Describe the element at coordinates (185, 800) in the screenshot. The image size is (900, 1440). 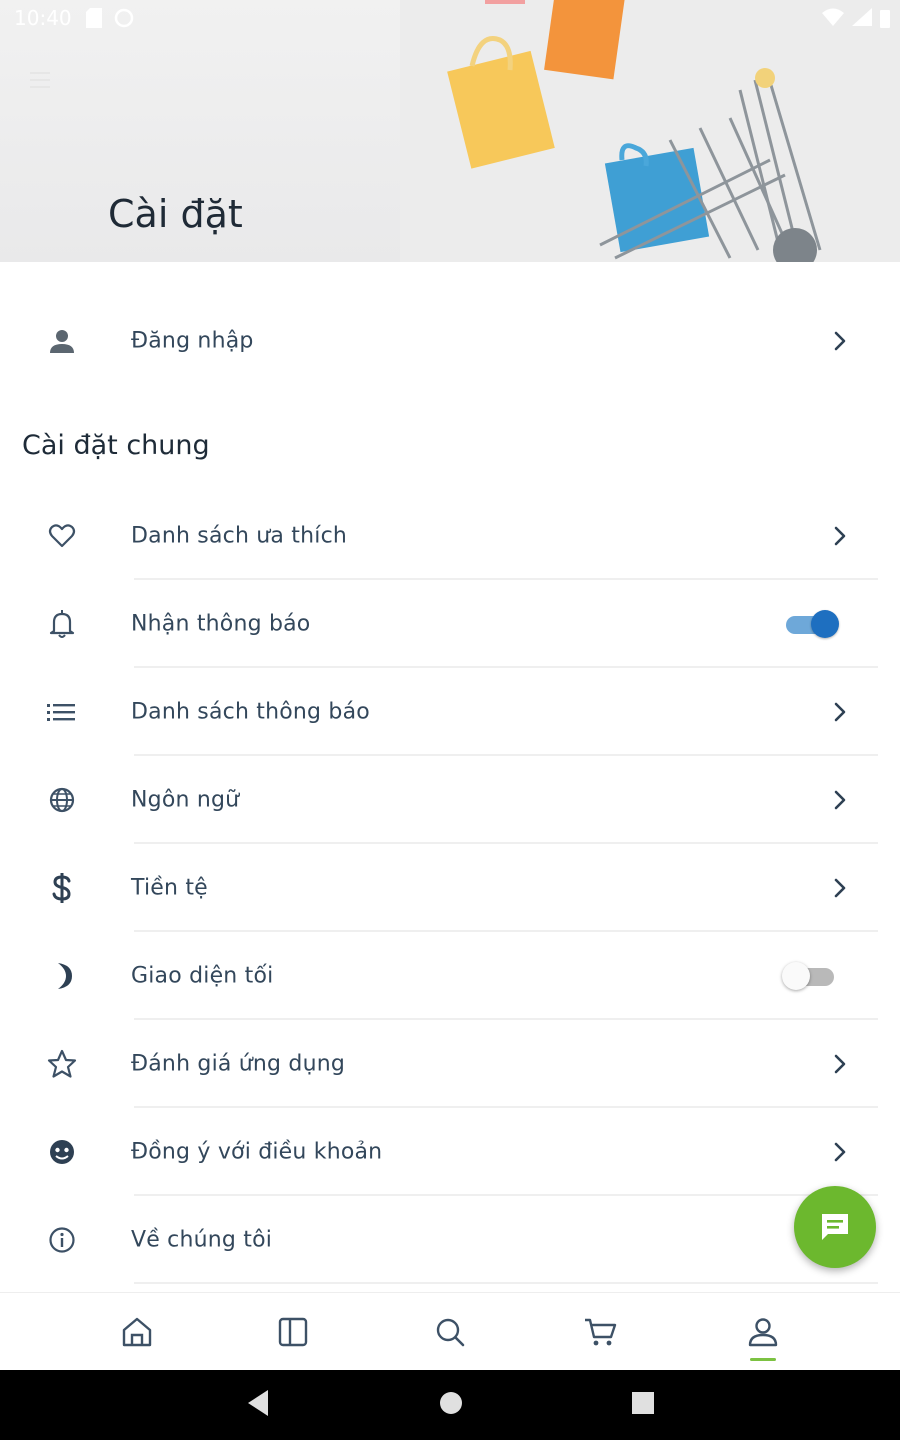
I see `language-label: Ngôn ngữ` at that location.